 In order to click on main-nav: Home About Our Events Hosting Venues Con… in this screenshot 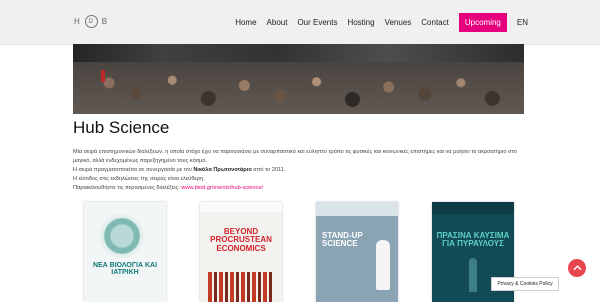, I will do `click(381, 22)`.